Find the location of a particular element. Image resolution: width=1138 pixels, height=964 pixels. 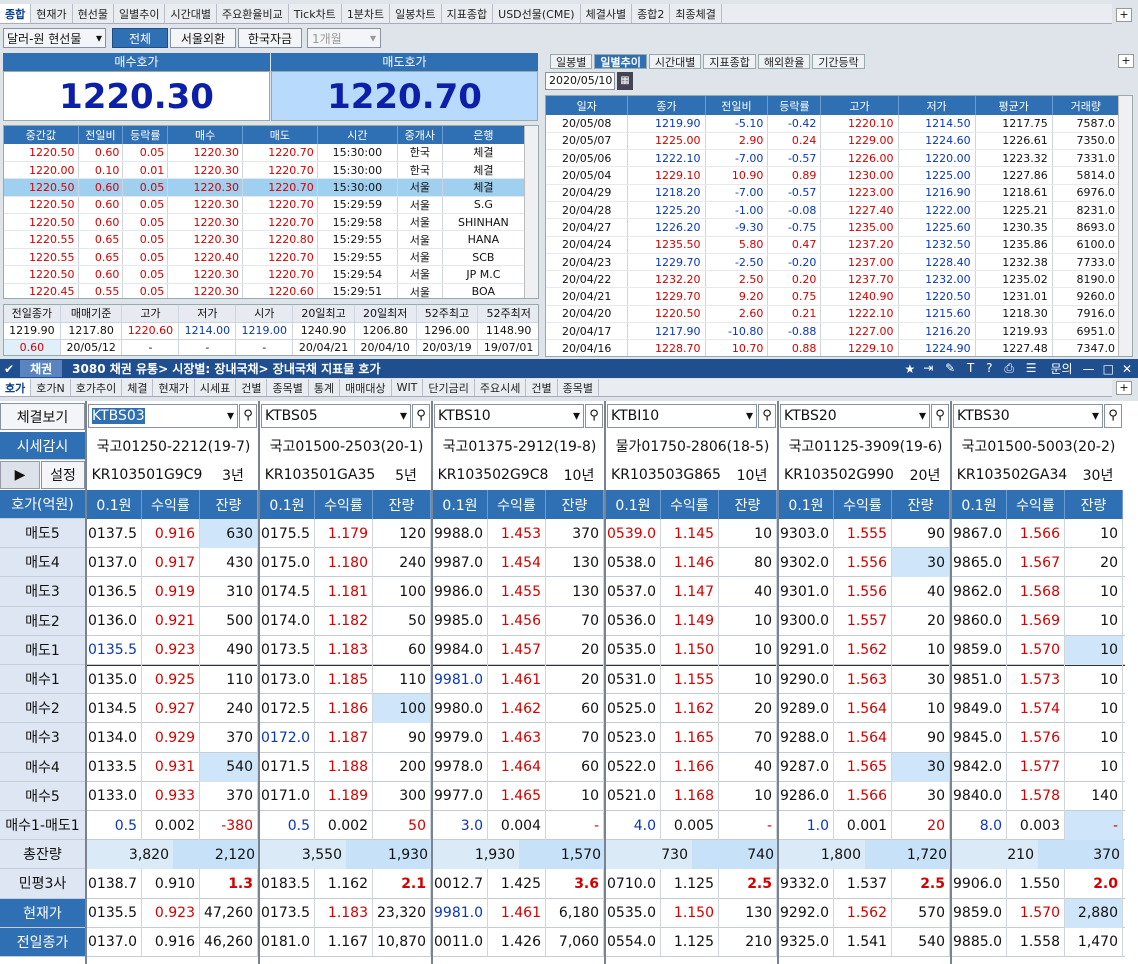

quote-cell: 9290.0 is located at coordinates (806, 680).